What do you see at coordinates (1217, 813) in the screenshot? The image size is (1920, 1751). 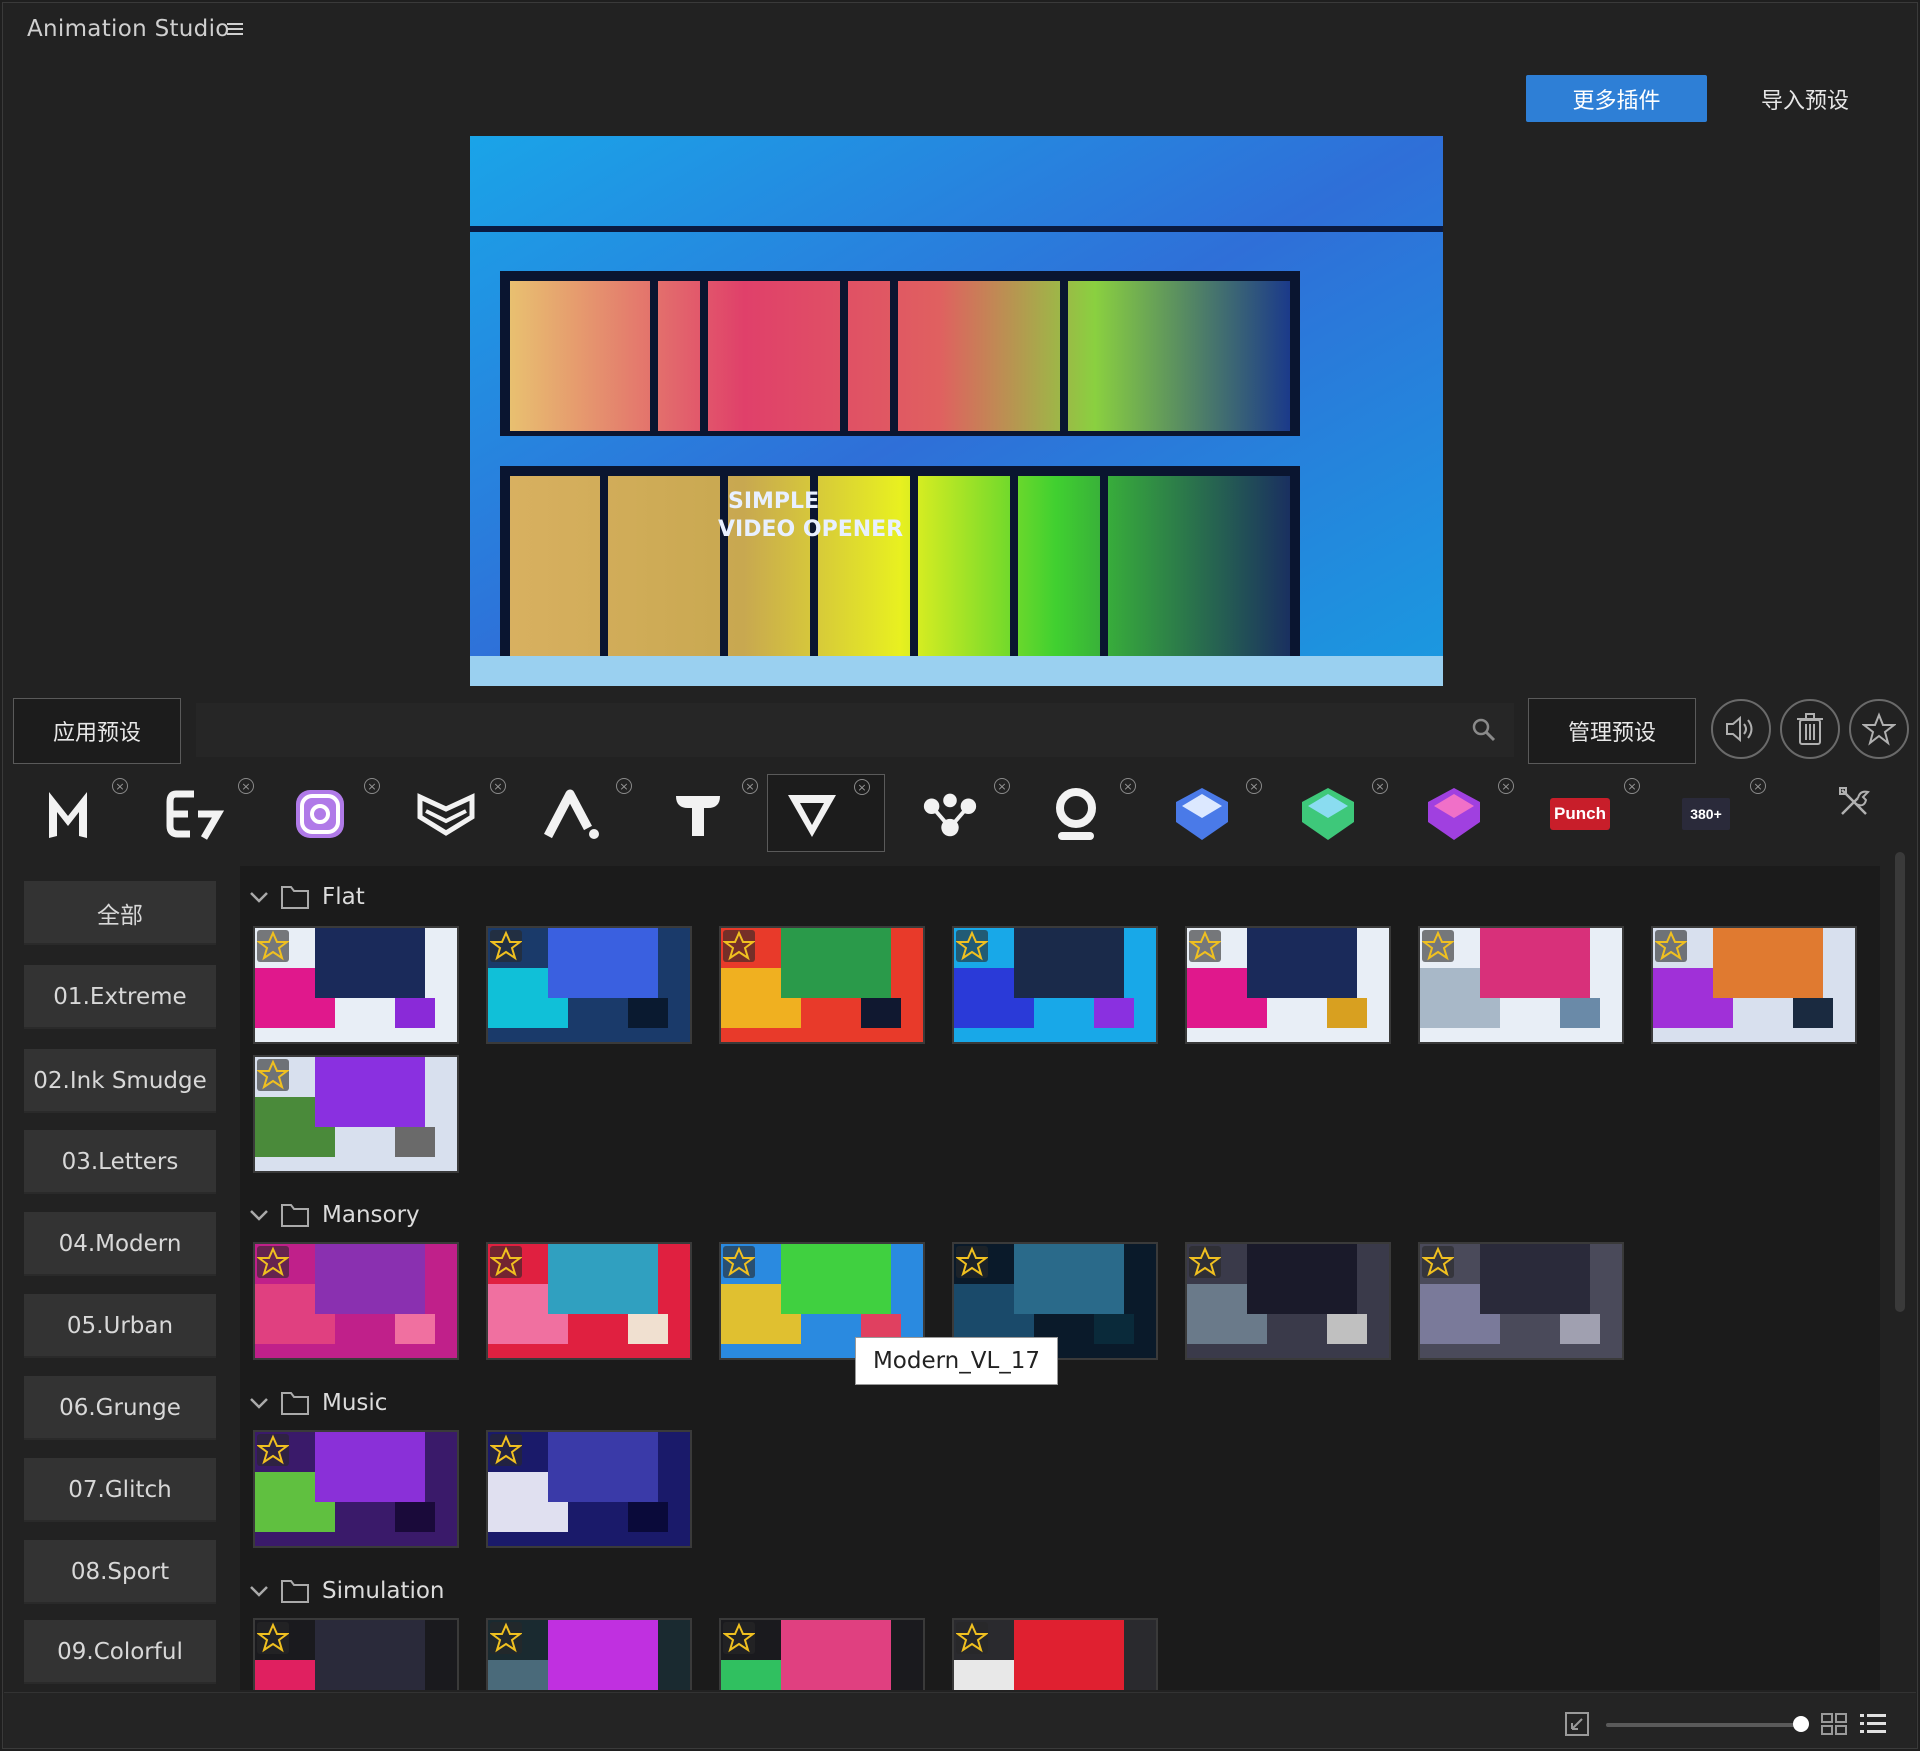 I see `plugin-tab-blue-cube: ×` at bounding box center [1217, 813].